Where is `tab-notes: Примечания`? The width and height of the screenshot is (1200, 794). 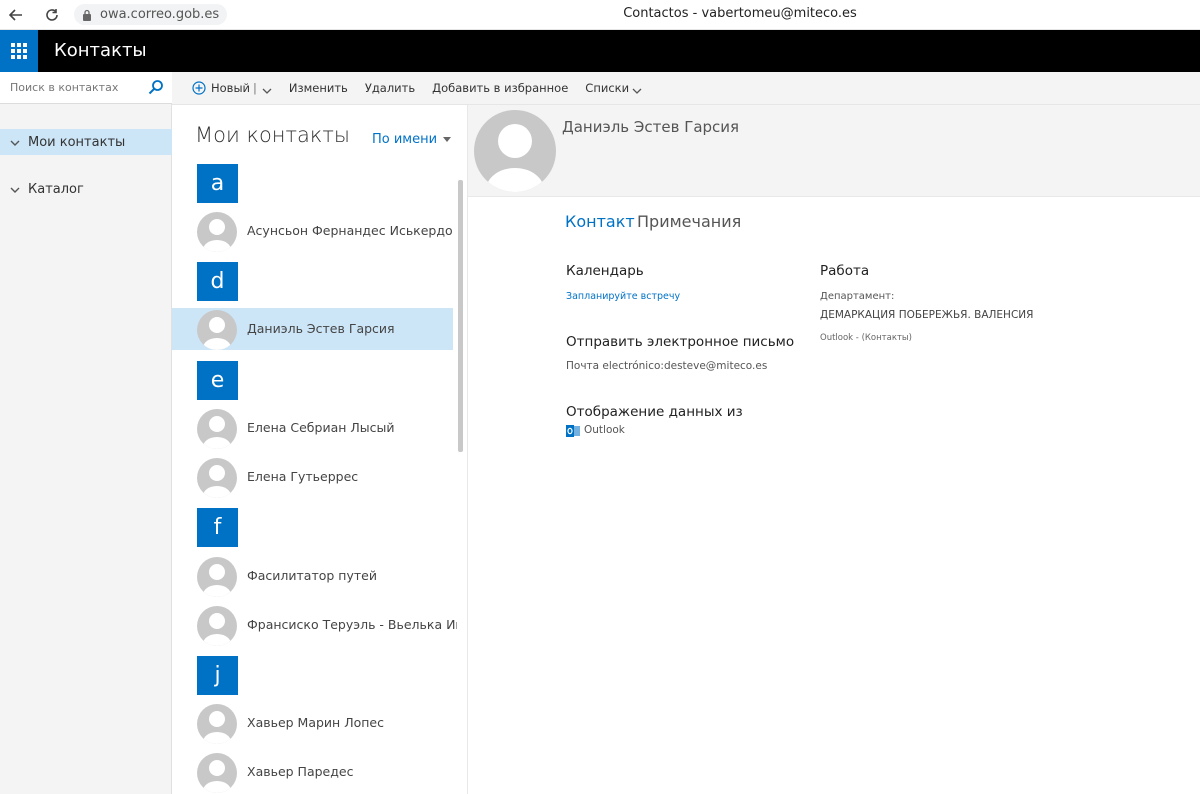 tab-notes: Примечания is located at coordinates (689, 221).